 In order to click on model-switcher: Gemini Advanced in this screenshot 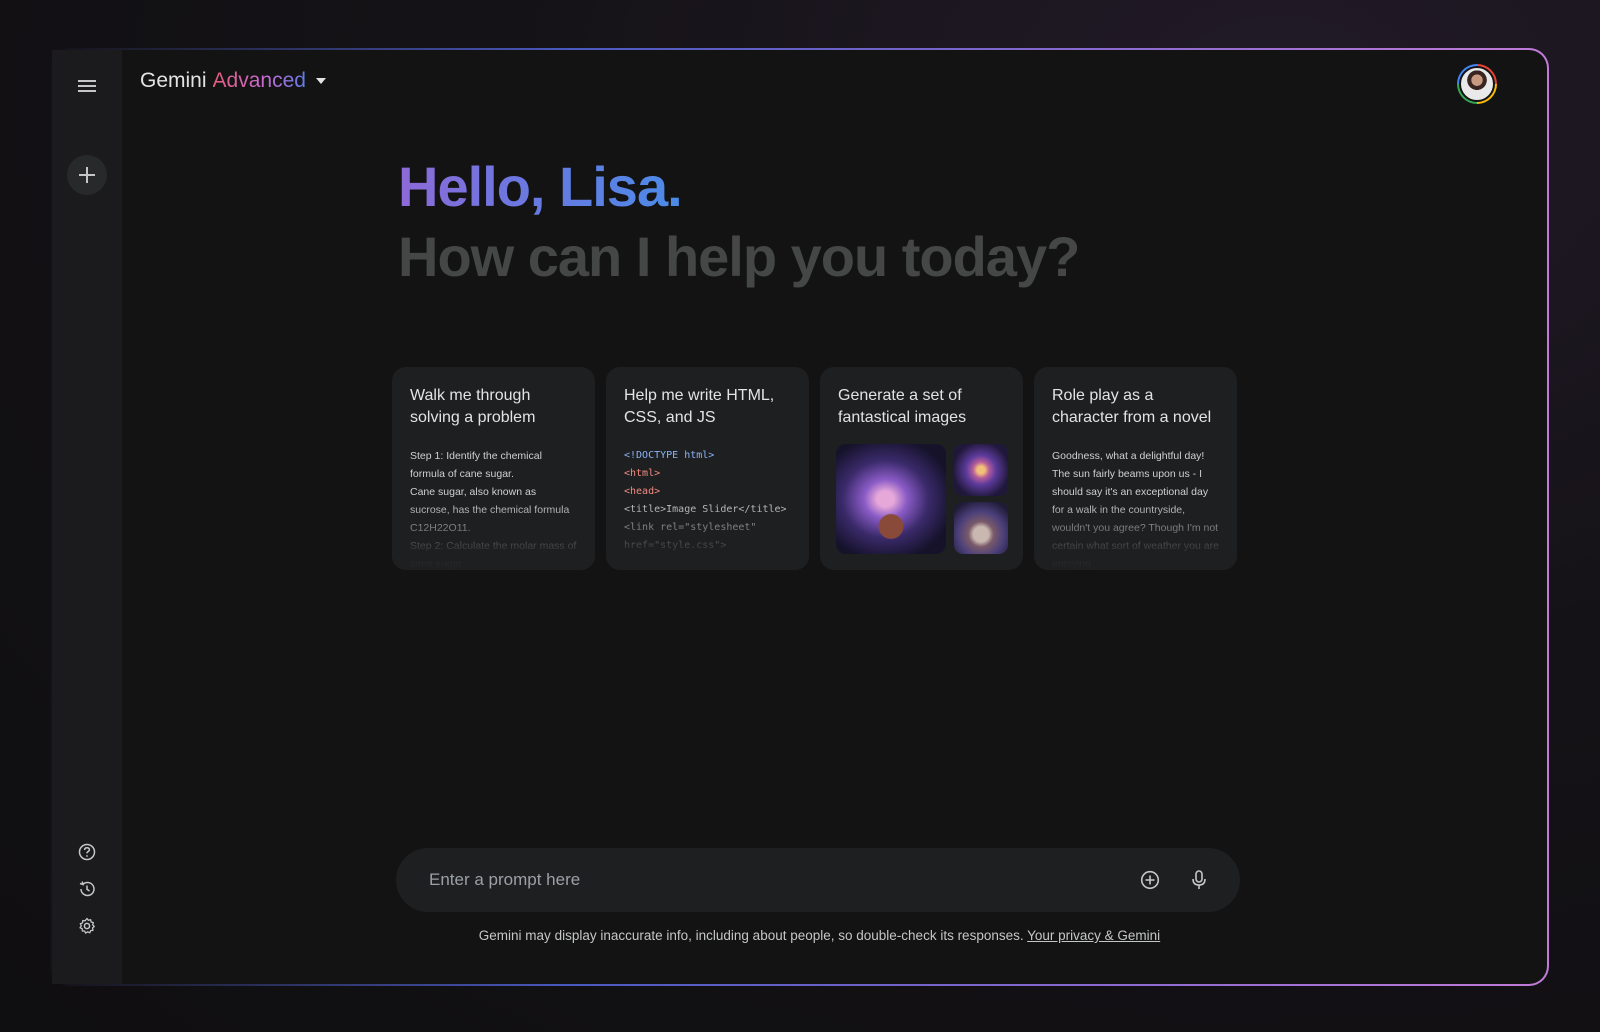, I will do `click(233, 81)`.